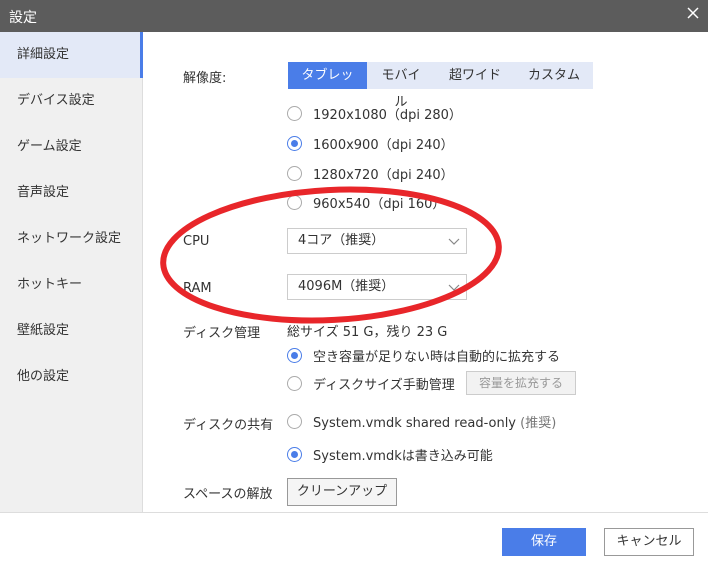  I want to click on close-icon, so click(693, 13).